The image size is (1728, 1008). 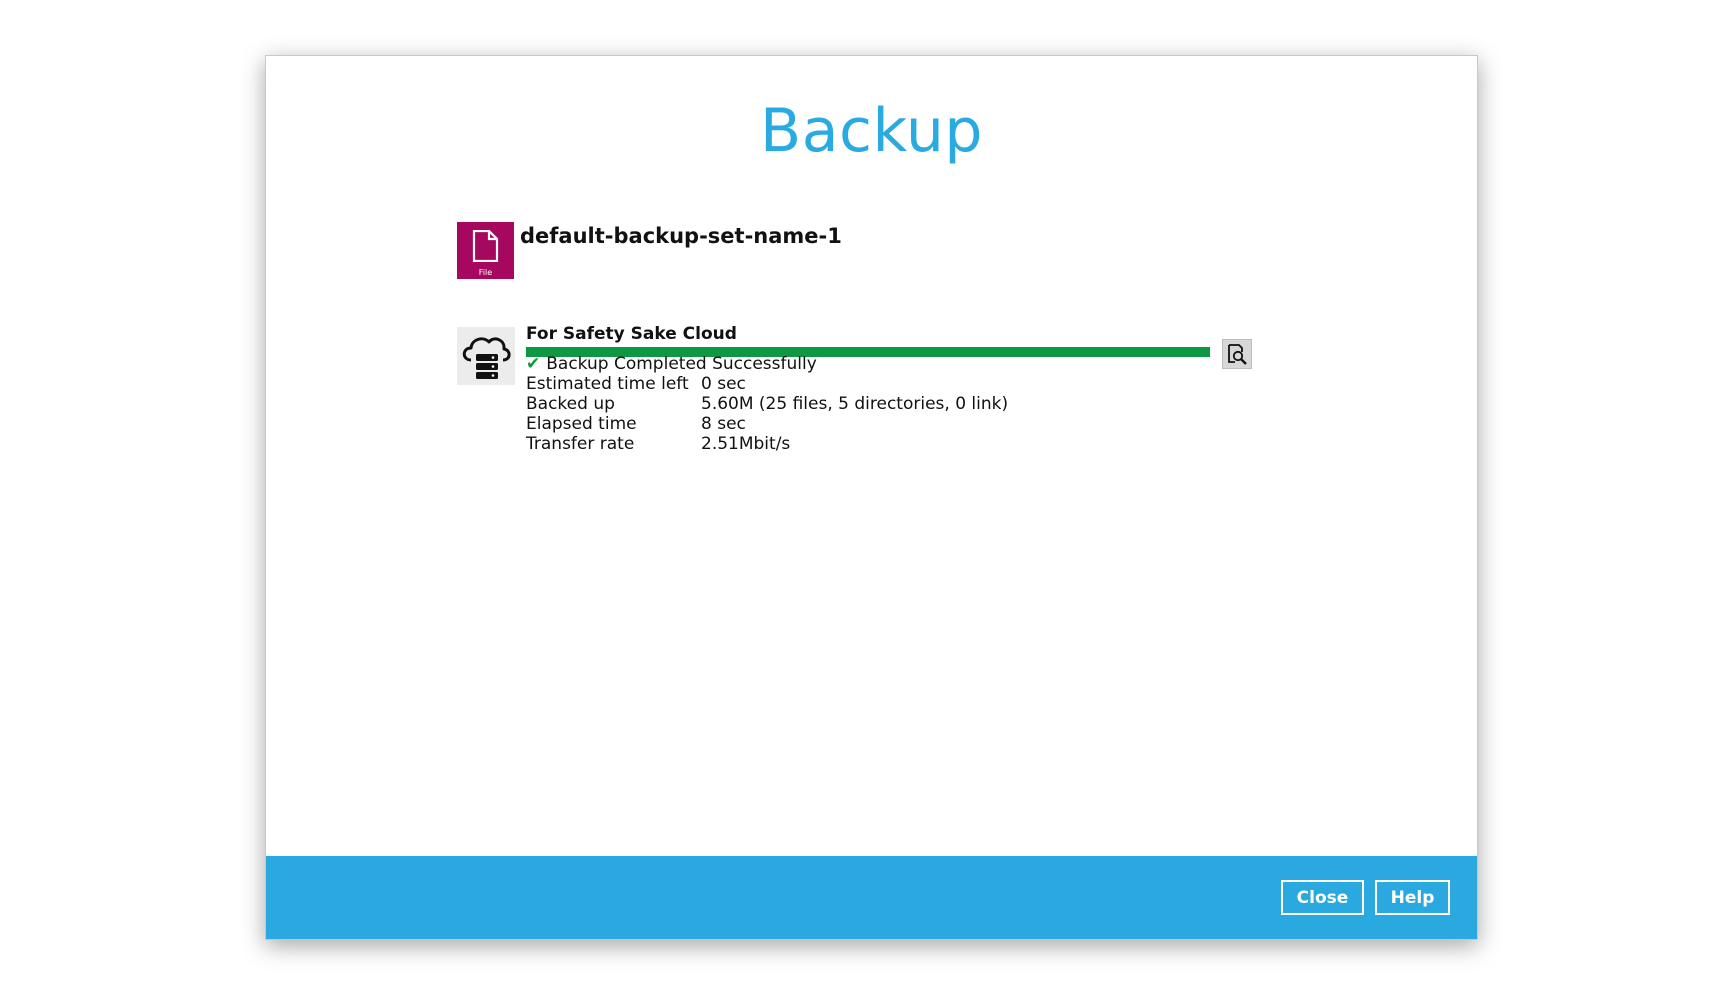 I want to click on destination-name: For Safety Sake Cloud, so click(x=631, y=334).